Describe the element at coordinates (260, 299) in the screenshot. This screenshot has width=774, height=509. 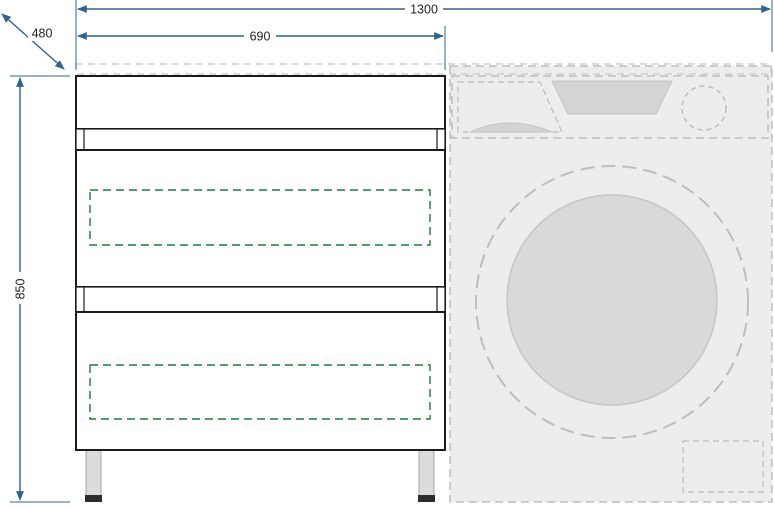
I see `gap-strip-lower` at that location.